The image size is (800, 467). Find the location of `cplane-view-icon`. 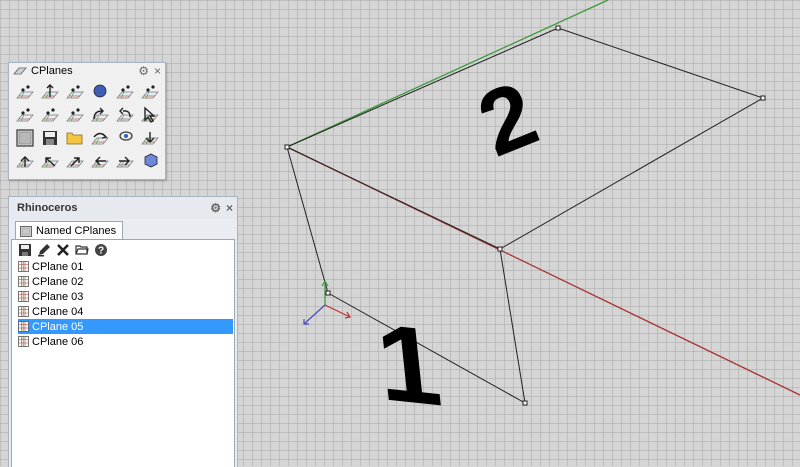

cplane-view-icon is located at coordinates (125, 138).